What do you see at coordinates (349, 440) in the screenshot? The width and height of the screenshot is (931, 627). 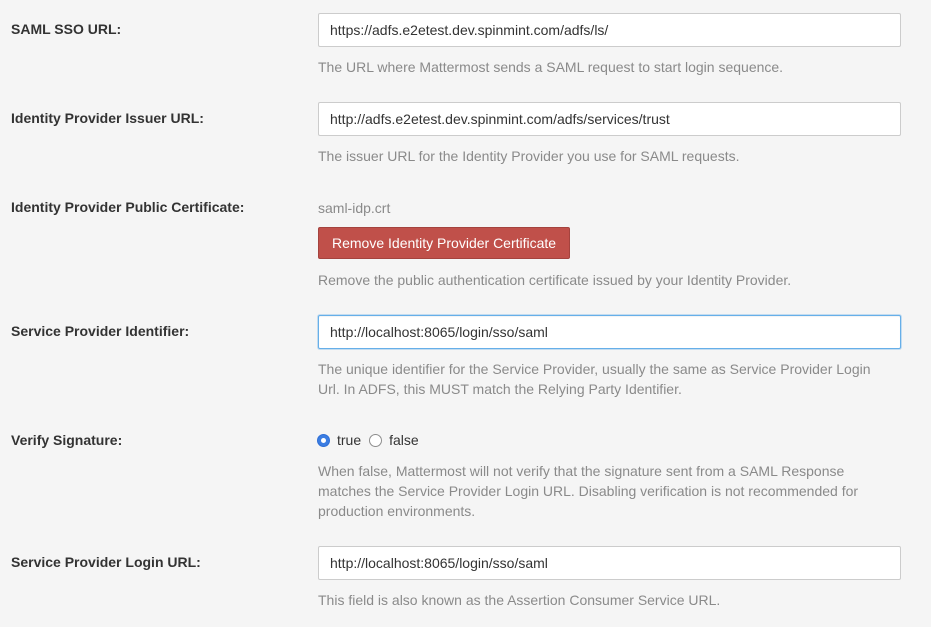 I see `verify-signature-true-label: true` at bounding box center [349, 440].